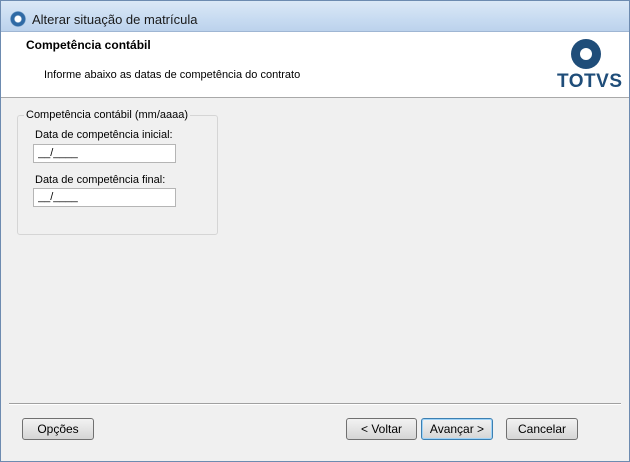  I want to click on footer-separator, so click(315, 404).